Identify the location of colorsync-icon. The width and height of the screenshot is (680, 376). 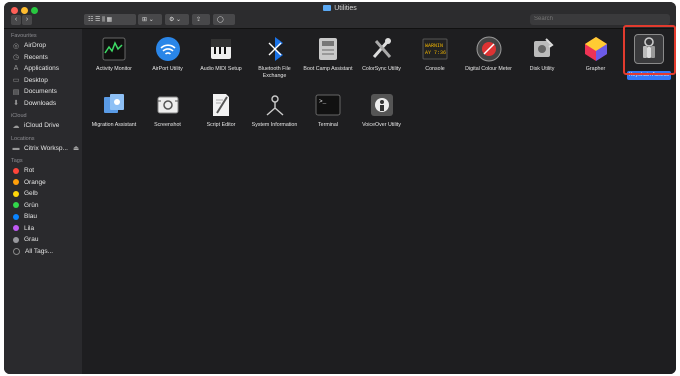
(382, 49).